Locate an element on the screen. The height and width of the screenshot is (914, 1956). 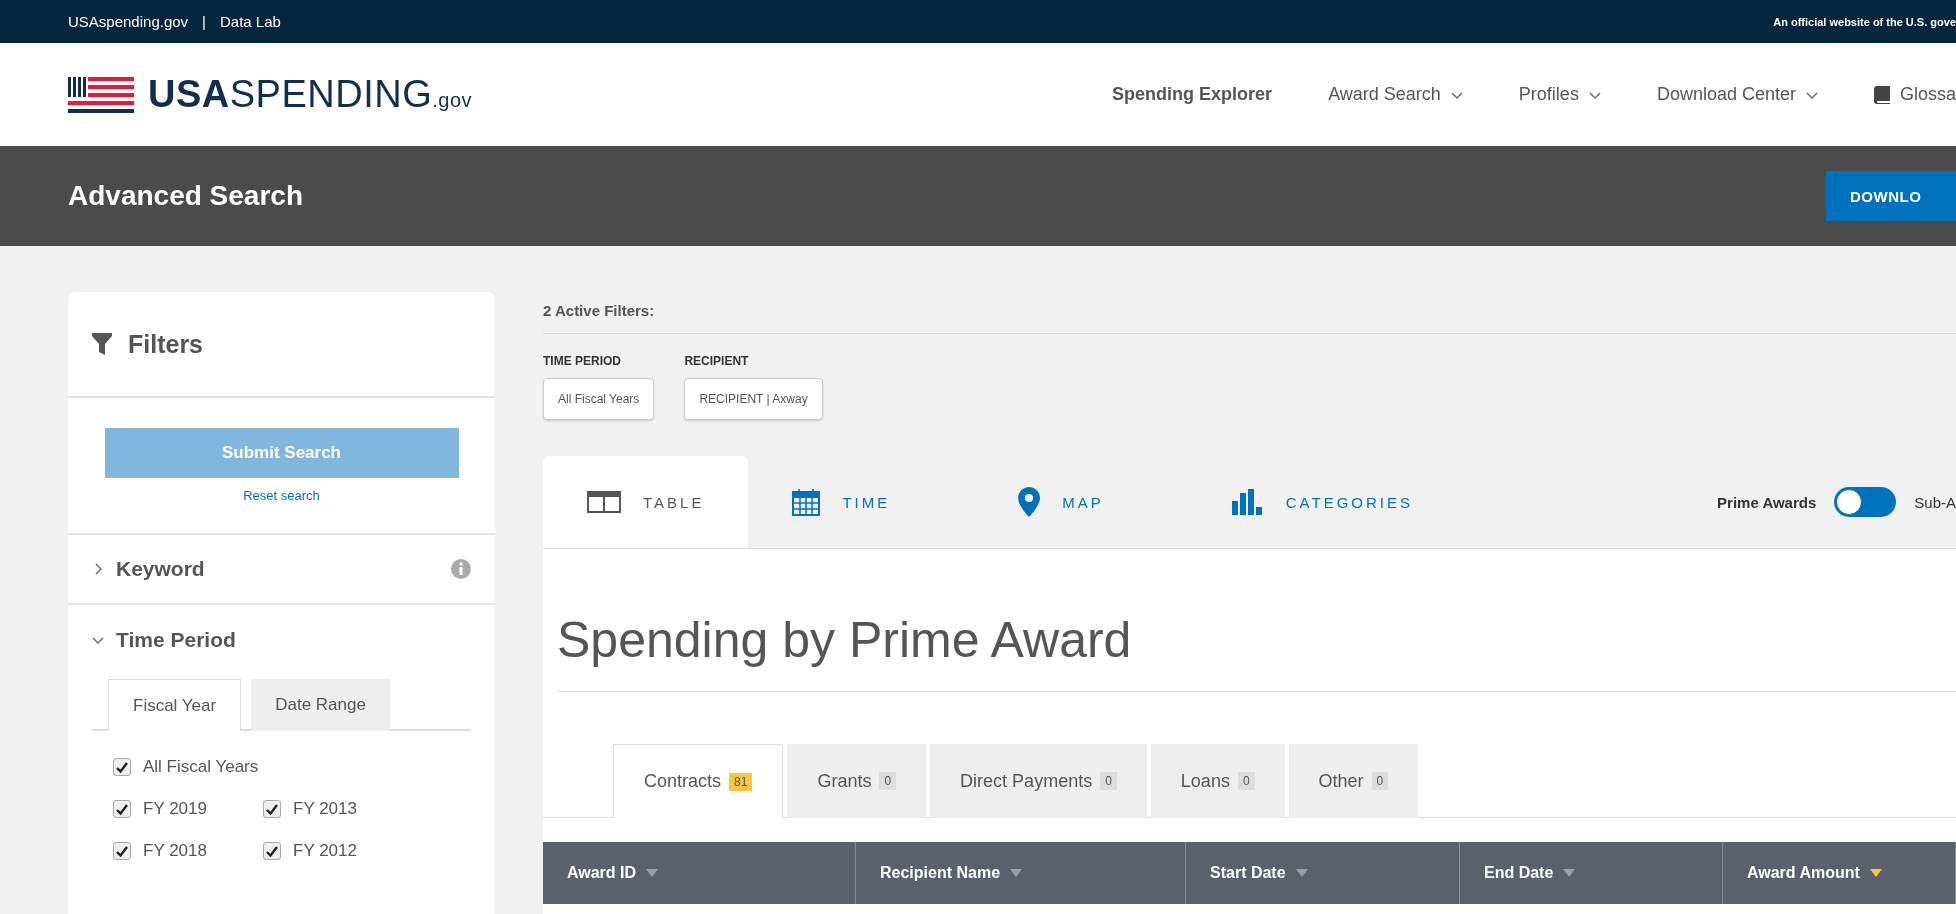
award-type-tab: Direct Payments 0 is located at coordinates (1038, 781).